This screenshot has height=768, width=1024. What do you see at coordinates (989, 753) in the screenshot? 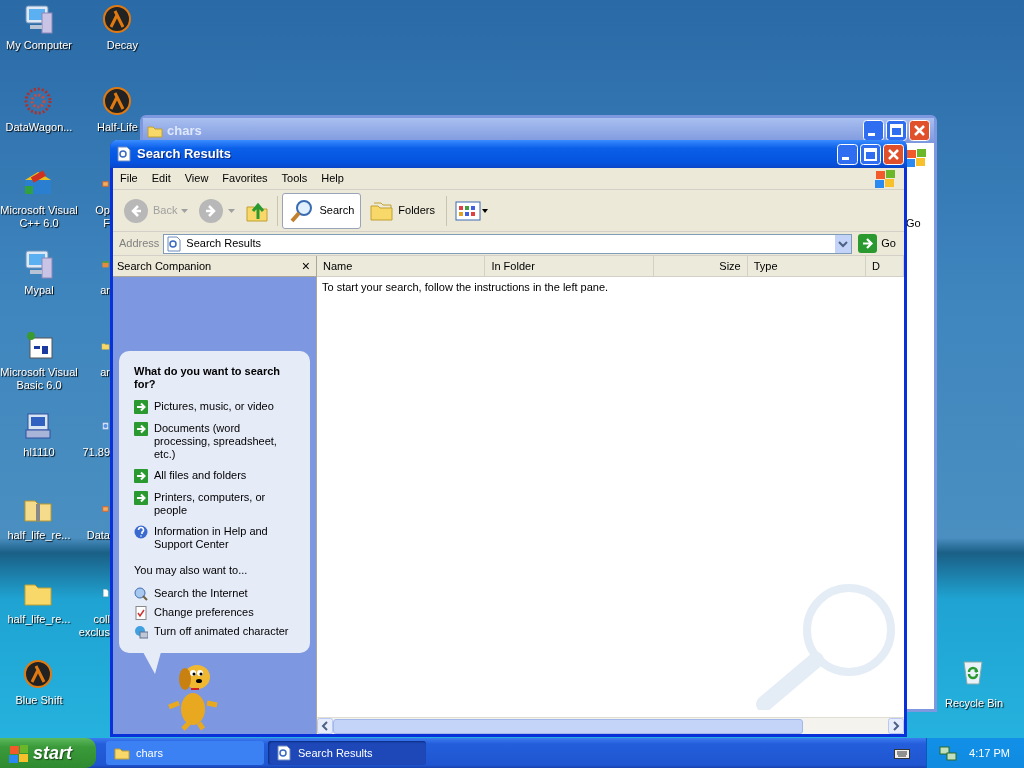
I see `clock: 4:17 PM` at bounding box center [989, 753].